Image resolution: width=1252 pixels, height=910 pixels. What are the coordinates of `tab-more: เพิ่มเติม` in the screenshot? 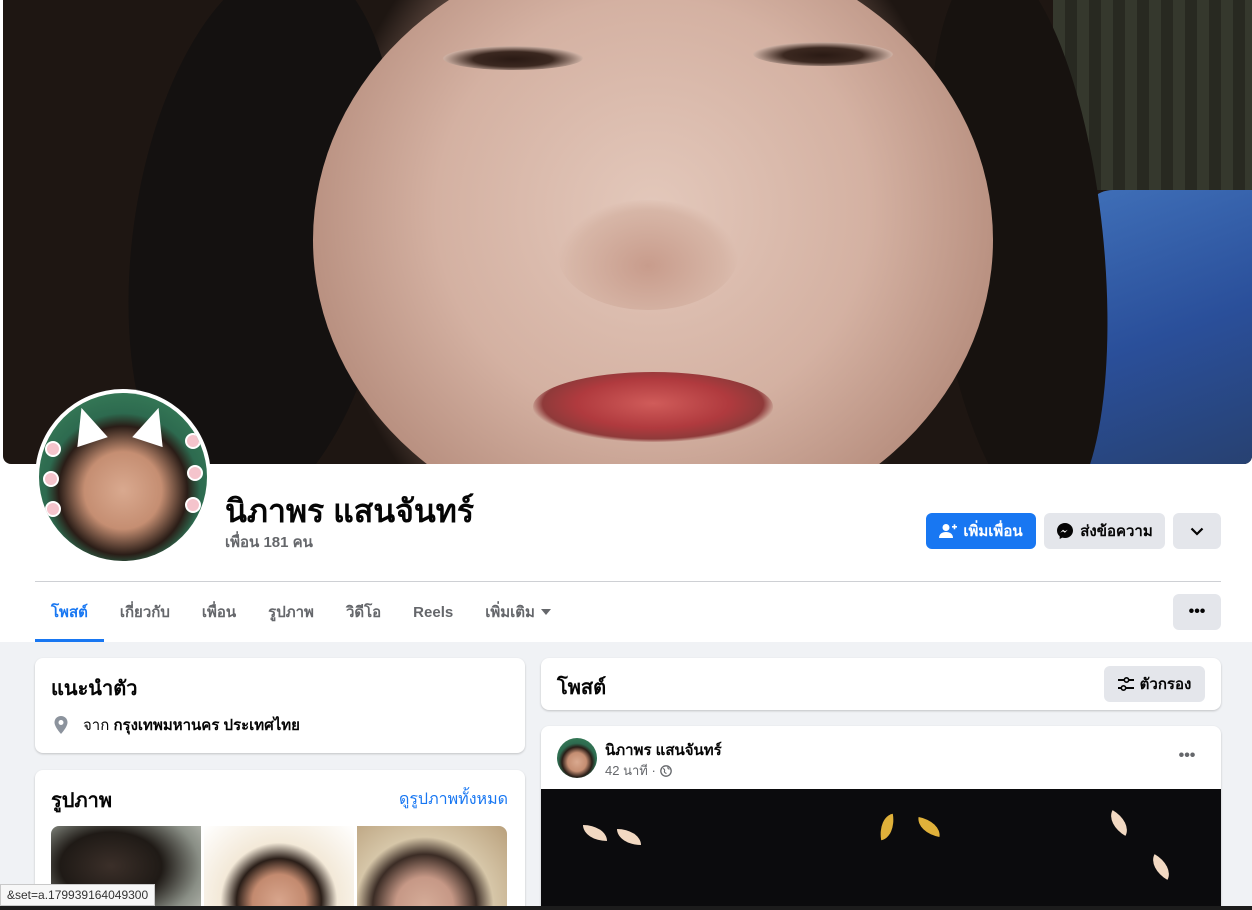 It's located at (518, 612).